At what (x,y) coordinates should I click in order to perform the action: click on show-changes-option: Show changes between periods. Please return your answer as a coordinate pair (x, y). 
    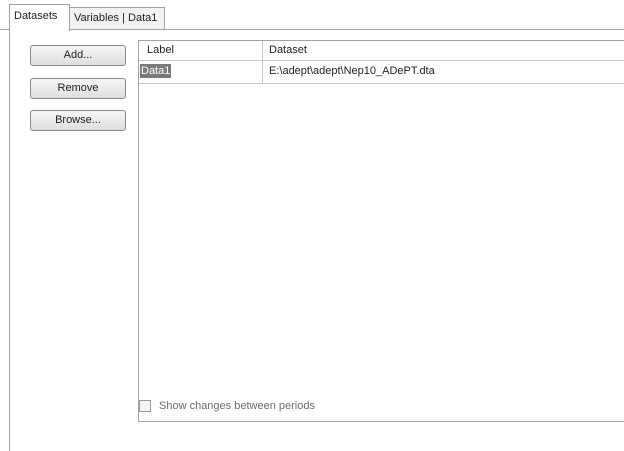
    Looking at the image, I should click on (227, 406).